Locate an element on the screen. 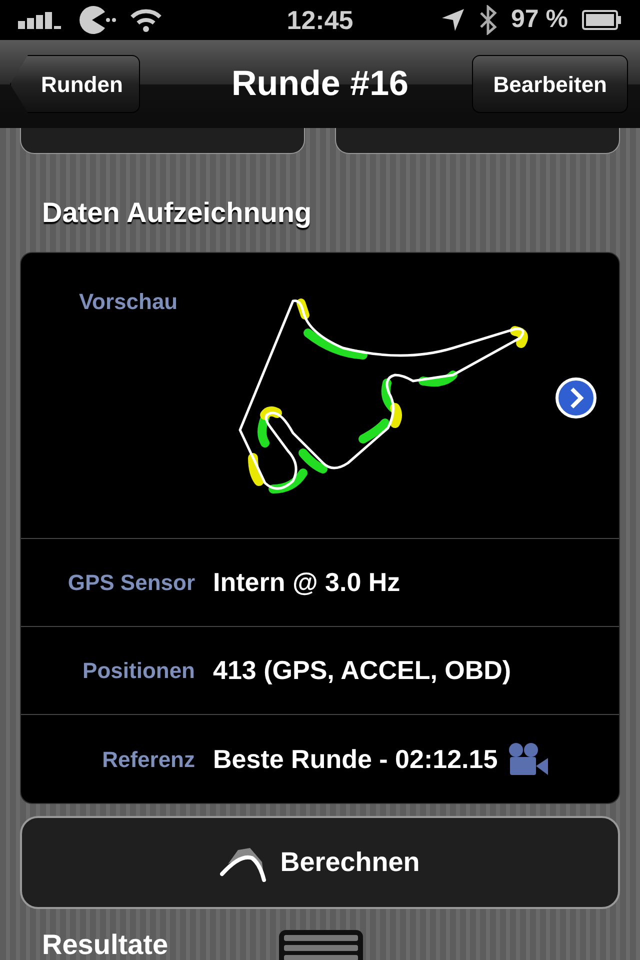  status-time: 12:45 is located at coordinates (320, 20).